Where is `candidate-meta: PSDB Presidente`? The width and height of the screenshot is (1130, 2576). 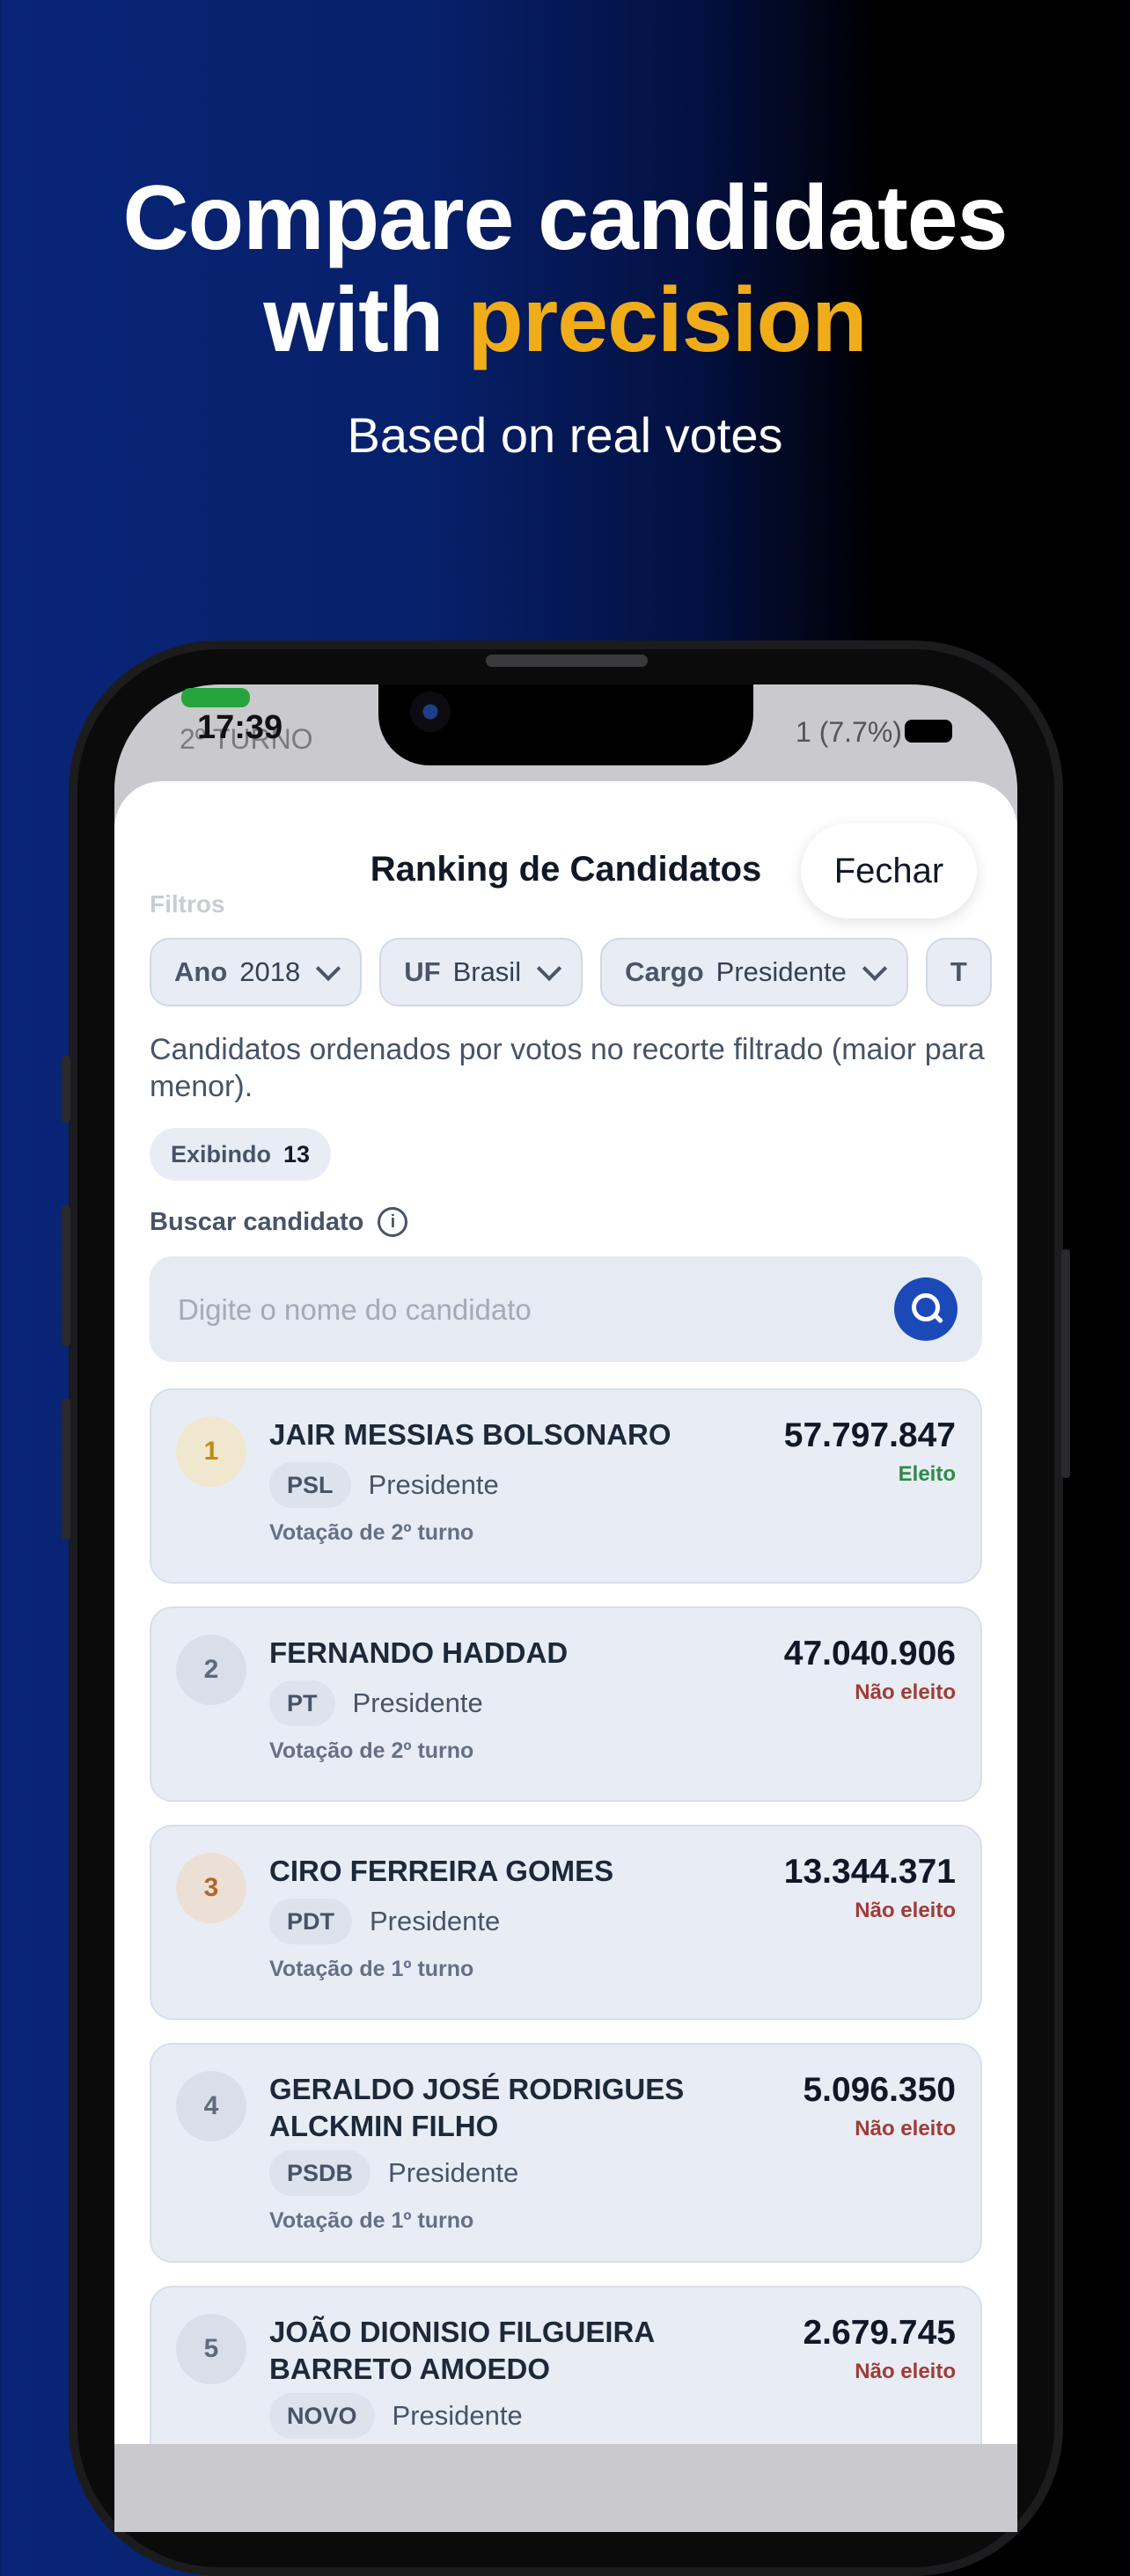 candidate-meta: PSDB Presidente is located at coordinates (393, 2173).